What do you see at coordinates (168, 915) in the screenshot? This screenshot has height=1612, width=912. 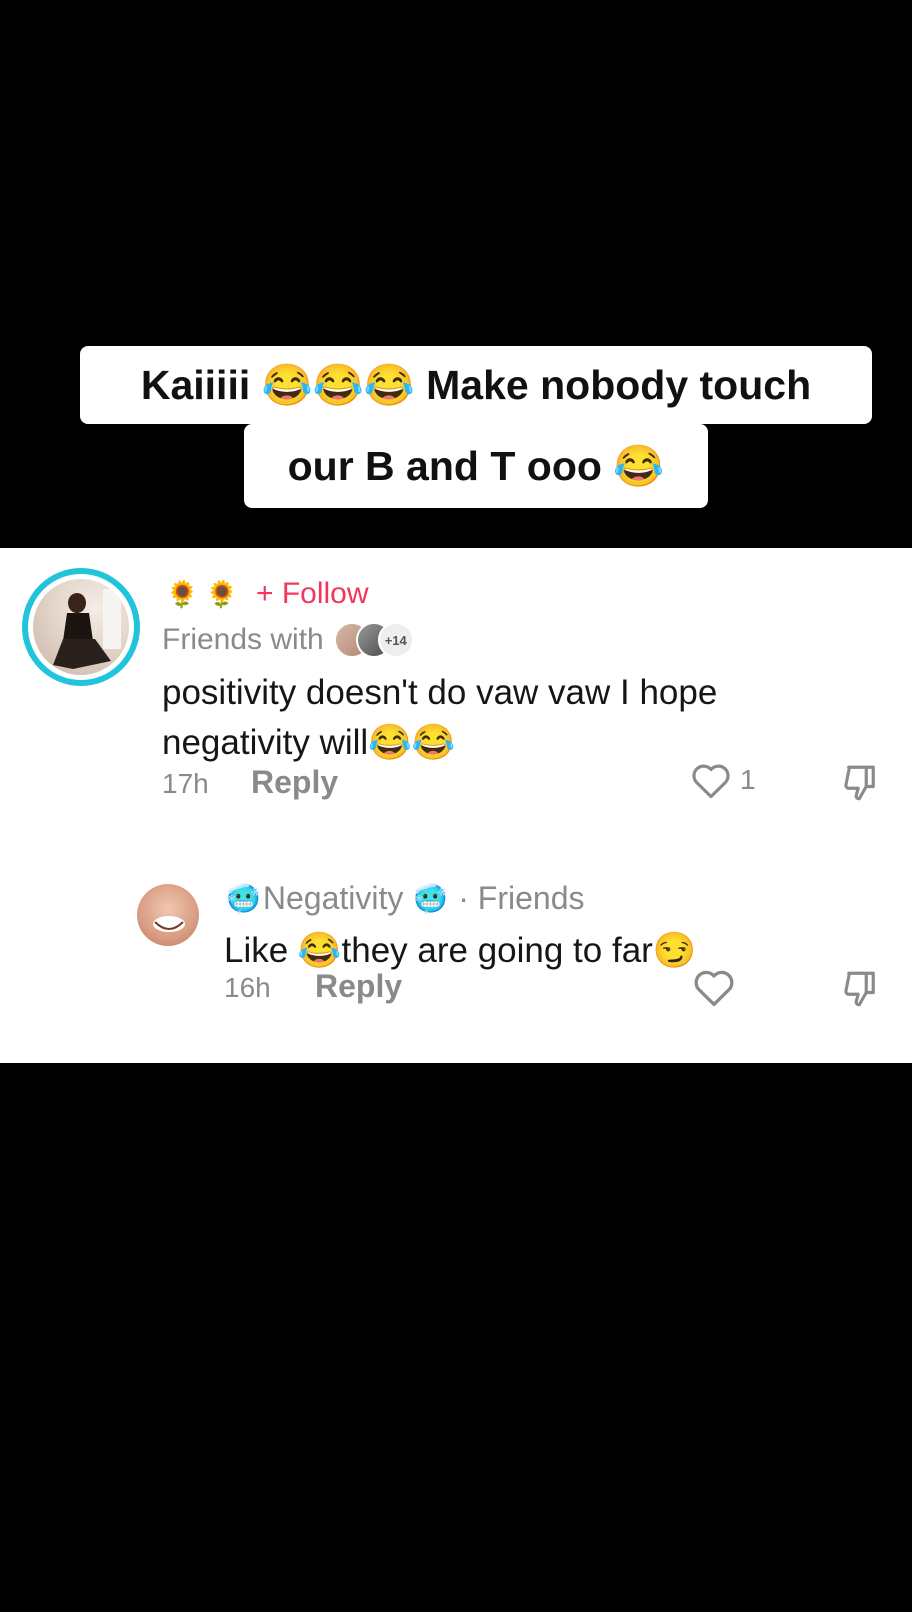 I see `reply-avatar` at bounding box center [168, 915].